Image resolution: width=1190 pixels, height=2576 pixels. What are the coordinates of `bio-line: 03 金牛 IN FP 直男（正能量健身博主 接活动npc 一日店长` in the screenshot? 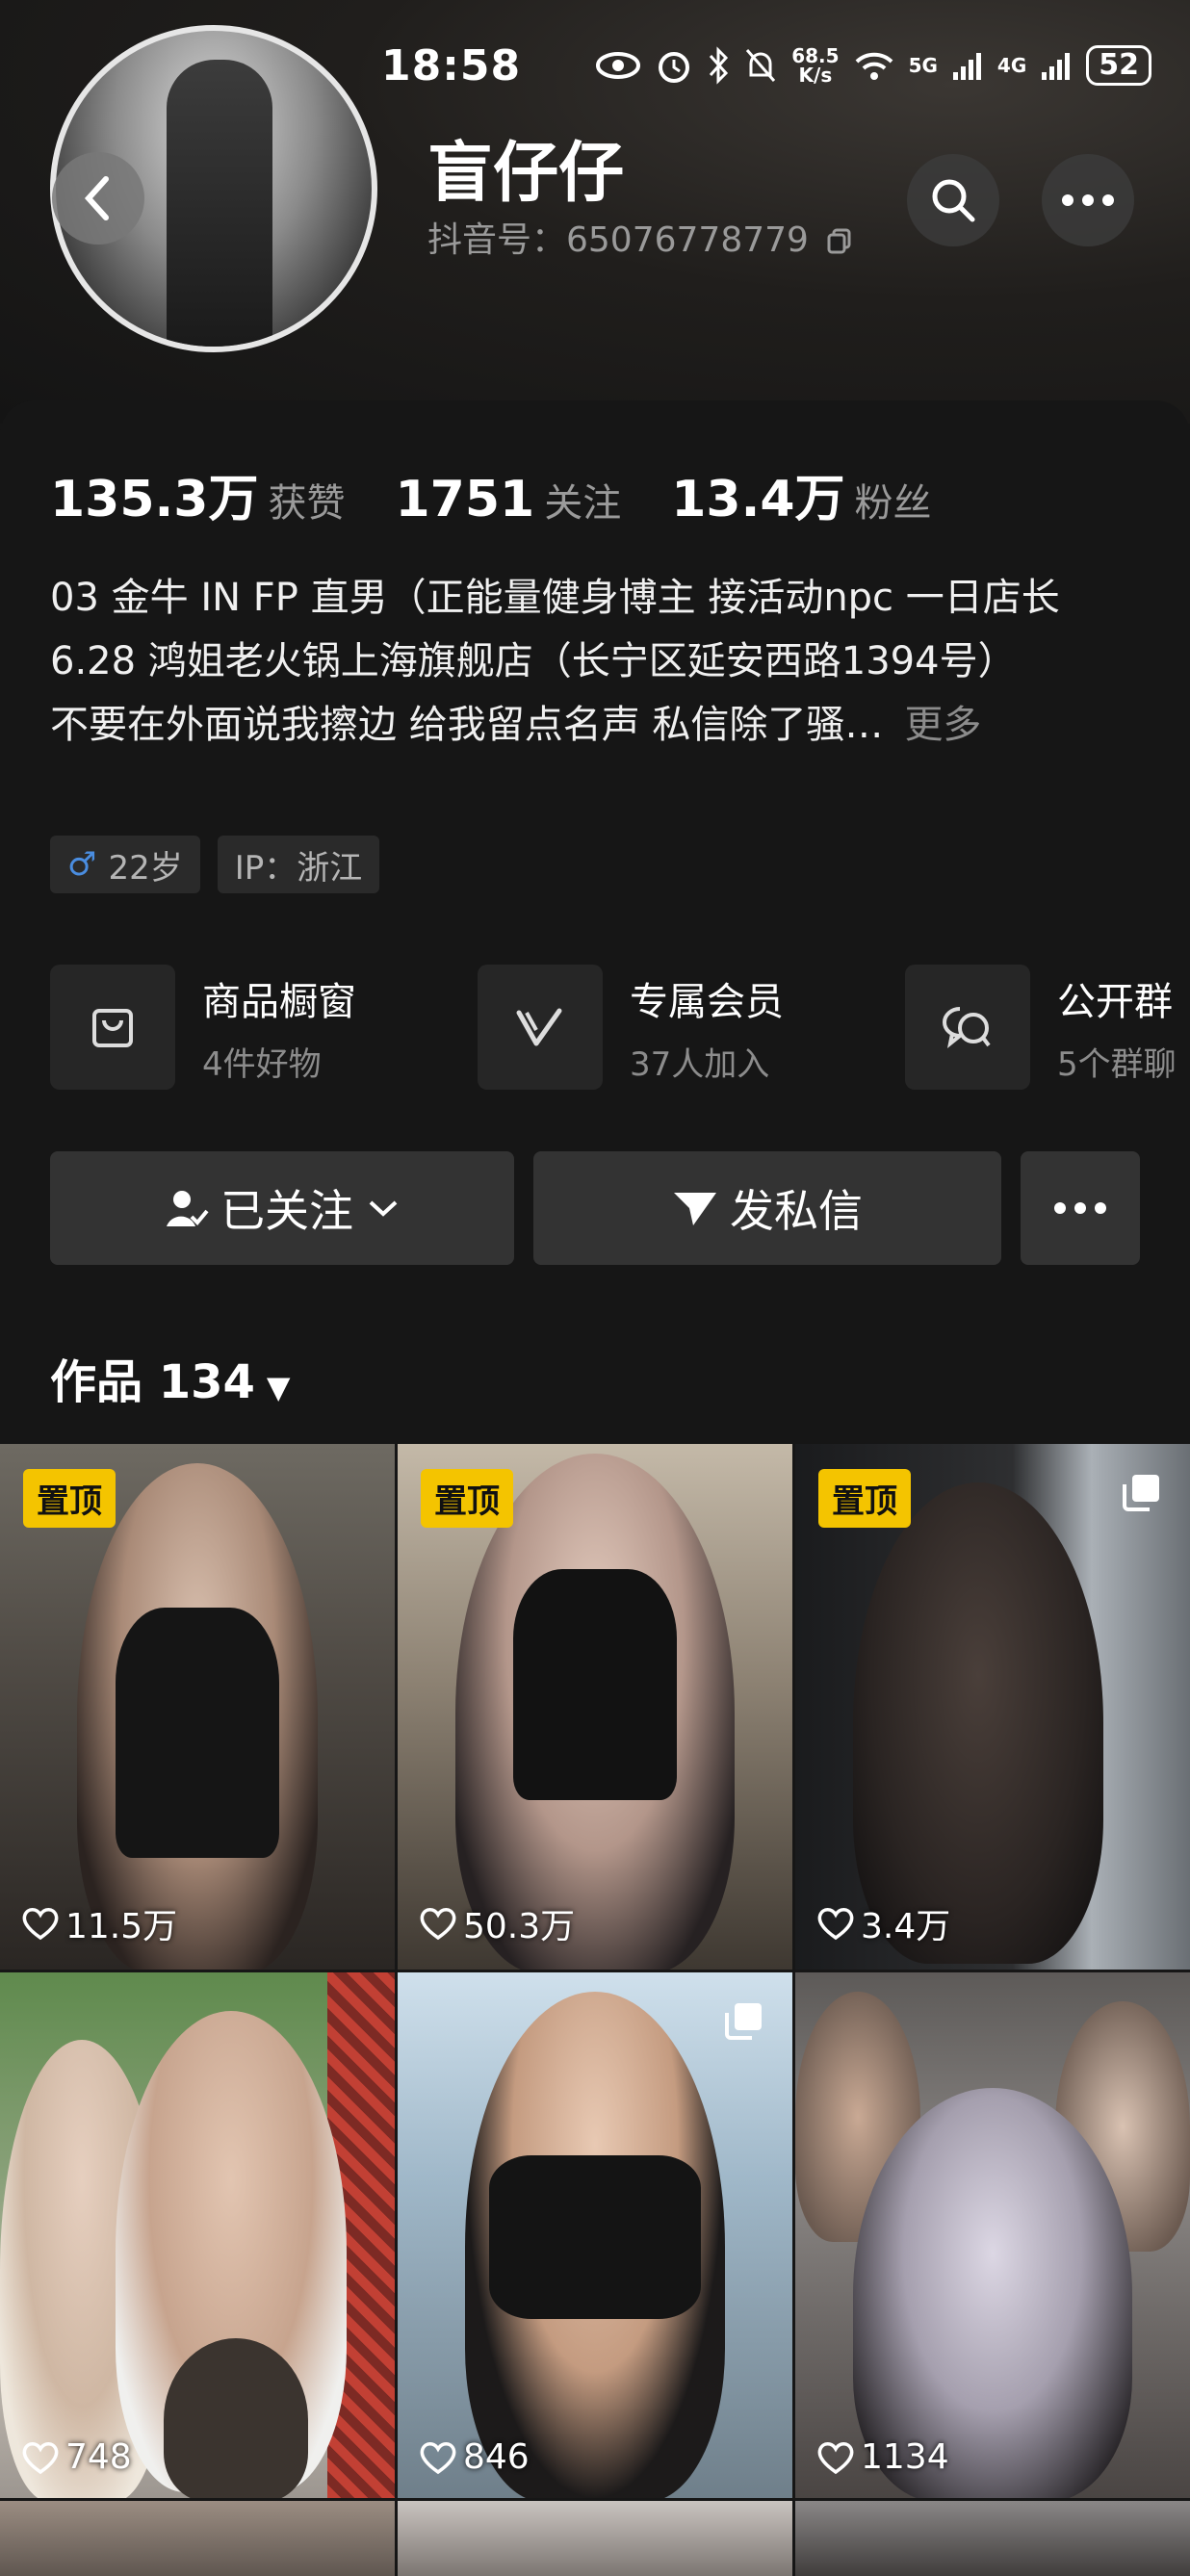 It's located at (555, 598).